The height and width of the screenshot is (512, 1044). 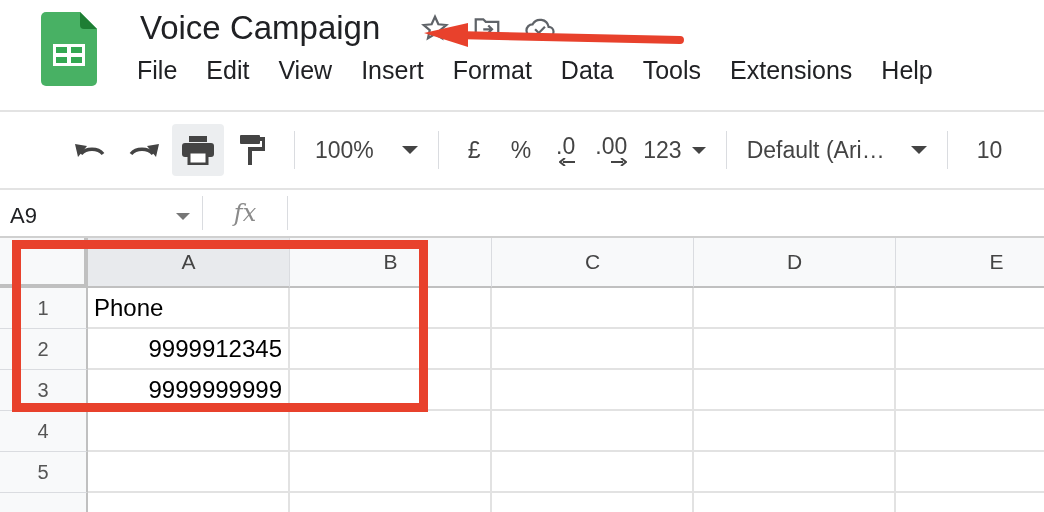 What do you see at coordinates (366, 150) in the screenshot?
I see `zoom-dropdown: 100%` at bounding box center [366, 150].